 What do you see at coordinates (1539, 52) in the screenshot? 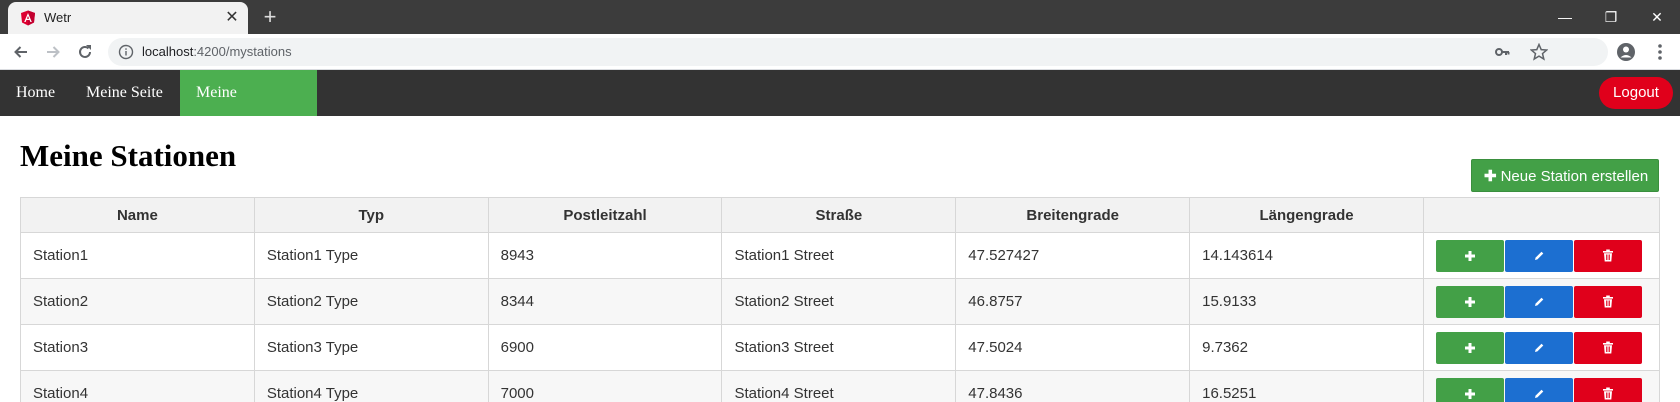
I see `bookmark-star-icon` at bounding box center [1539, 52].